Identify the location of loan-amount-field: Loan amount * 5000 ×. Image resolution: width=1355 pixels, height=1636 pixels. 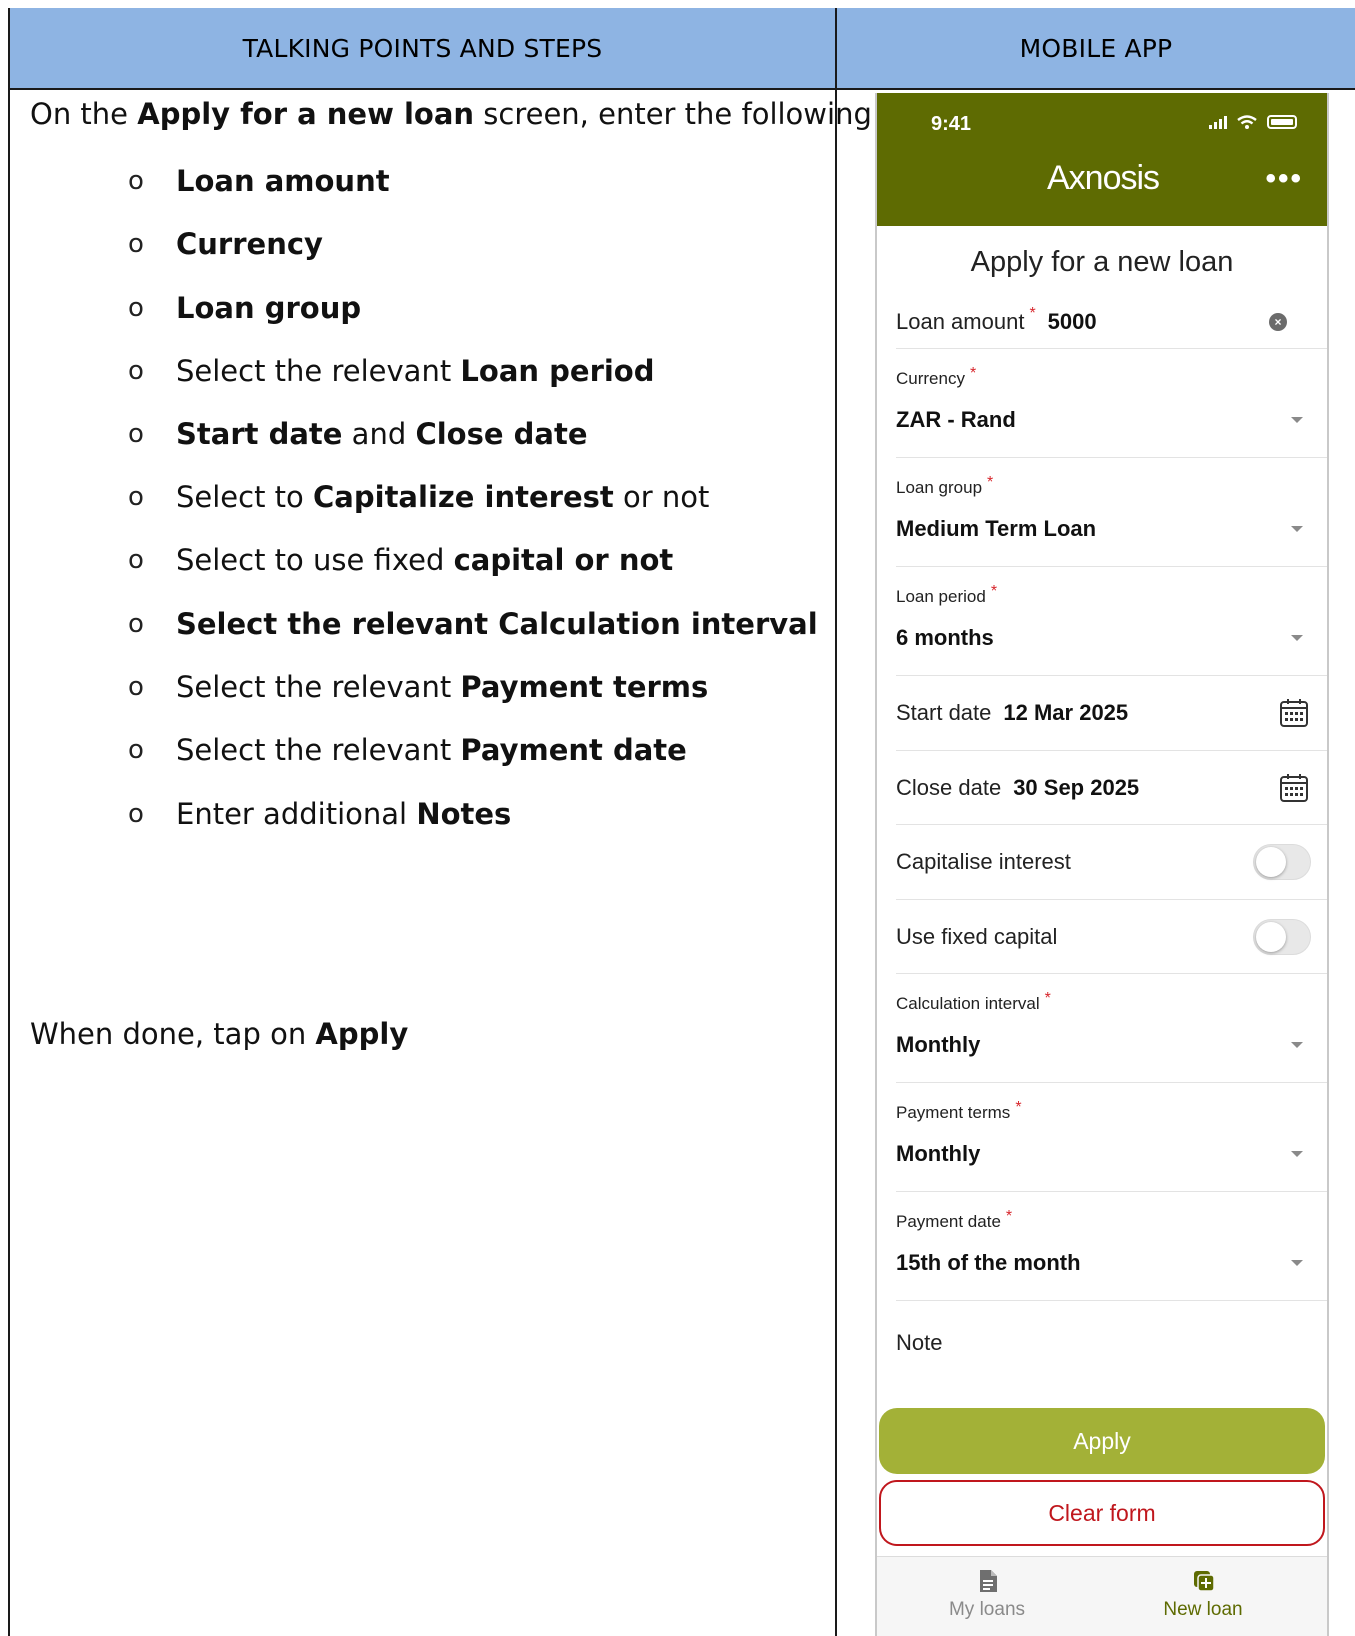
(1111, 322).